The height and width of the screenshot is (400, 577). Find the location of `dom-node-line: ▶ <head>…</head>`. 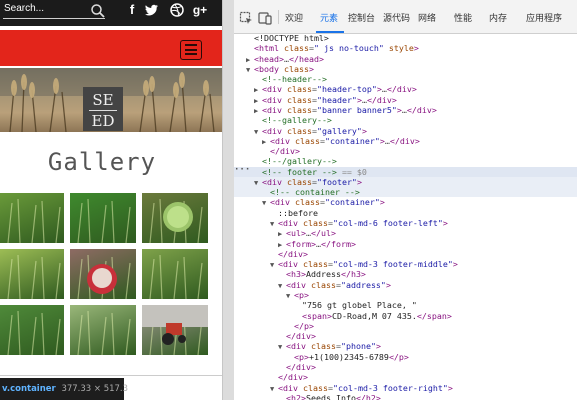

dom-node-line: ▶ <head>…</head> is located at coordinates (405, 59).